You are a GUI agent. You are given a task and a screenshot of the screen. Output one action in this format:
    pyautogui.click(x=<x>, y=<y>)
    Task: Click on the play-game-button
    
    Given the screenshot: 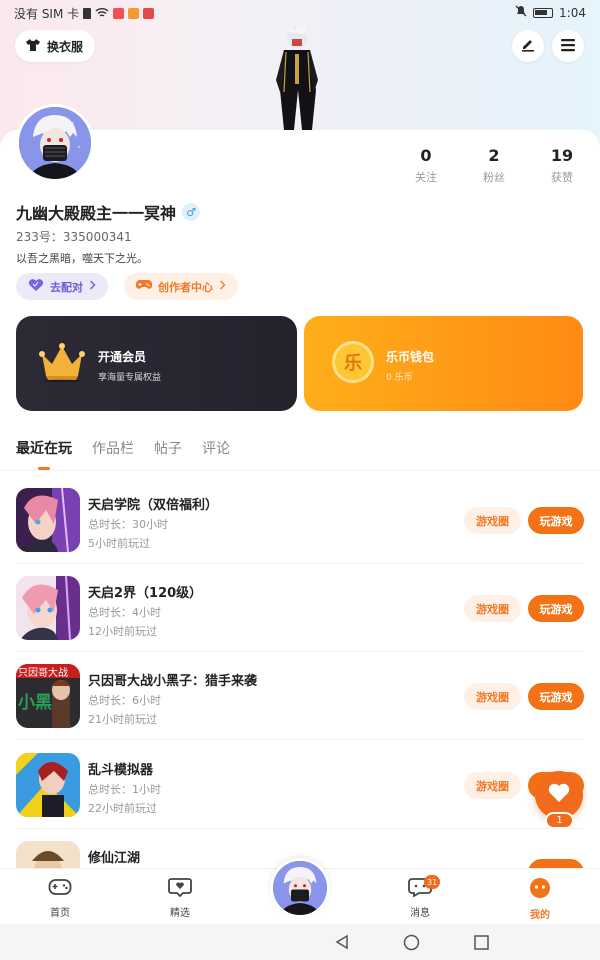 What is the action you would take?
    pyautogui.click(x=556, y=863)
    